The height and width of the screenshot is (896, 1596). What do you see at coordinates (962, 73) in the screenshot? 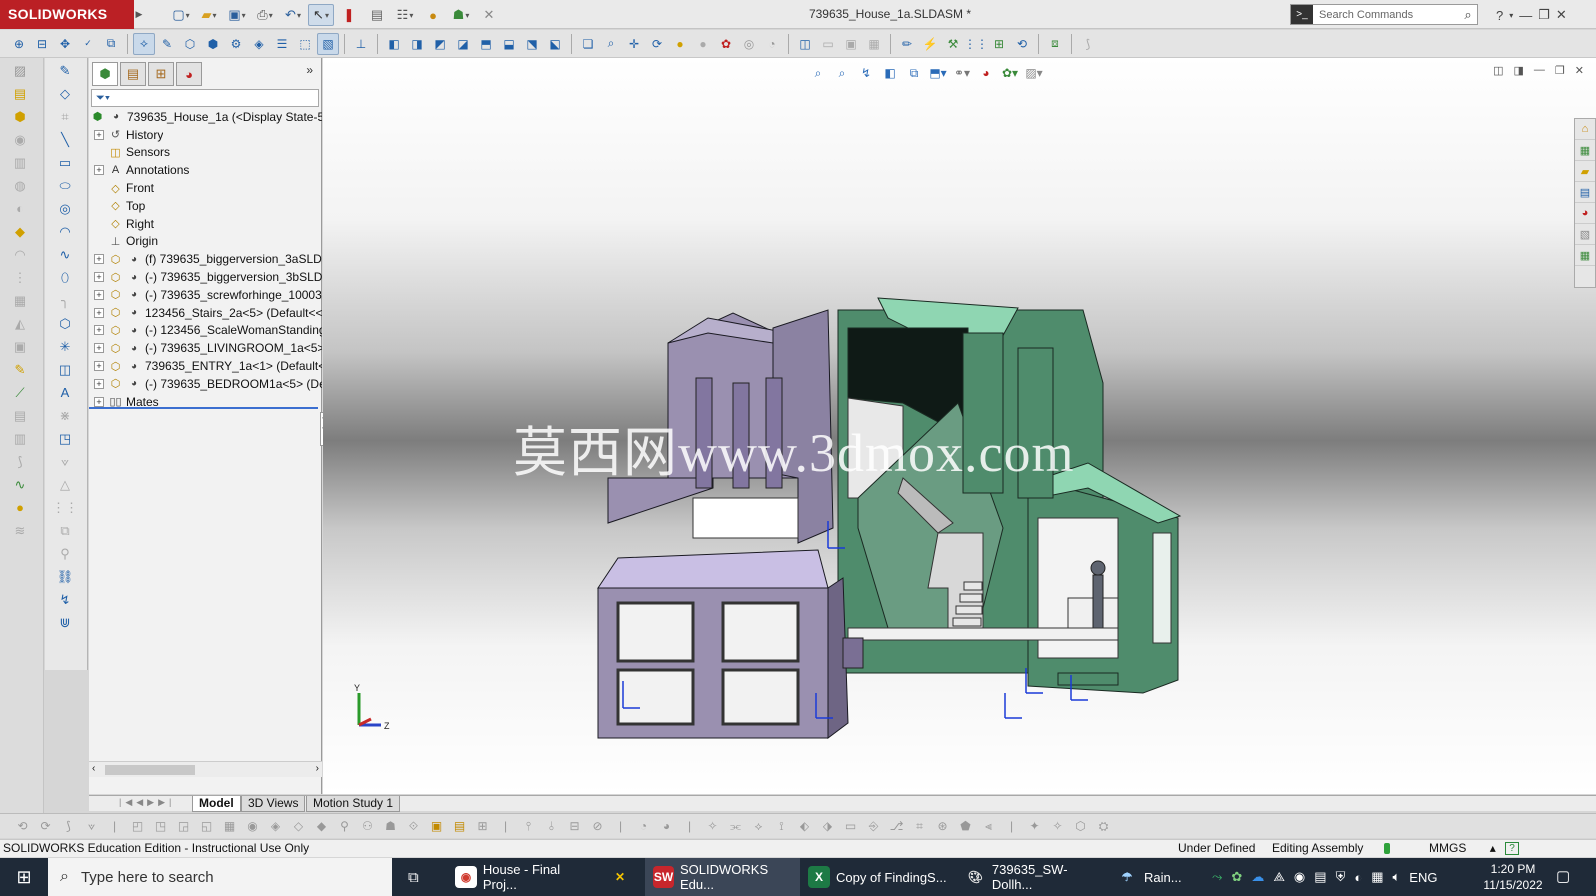
I see `display-style-icon: ⚭▾` at bounding box center [962, 73].